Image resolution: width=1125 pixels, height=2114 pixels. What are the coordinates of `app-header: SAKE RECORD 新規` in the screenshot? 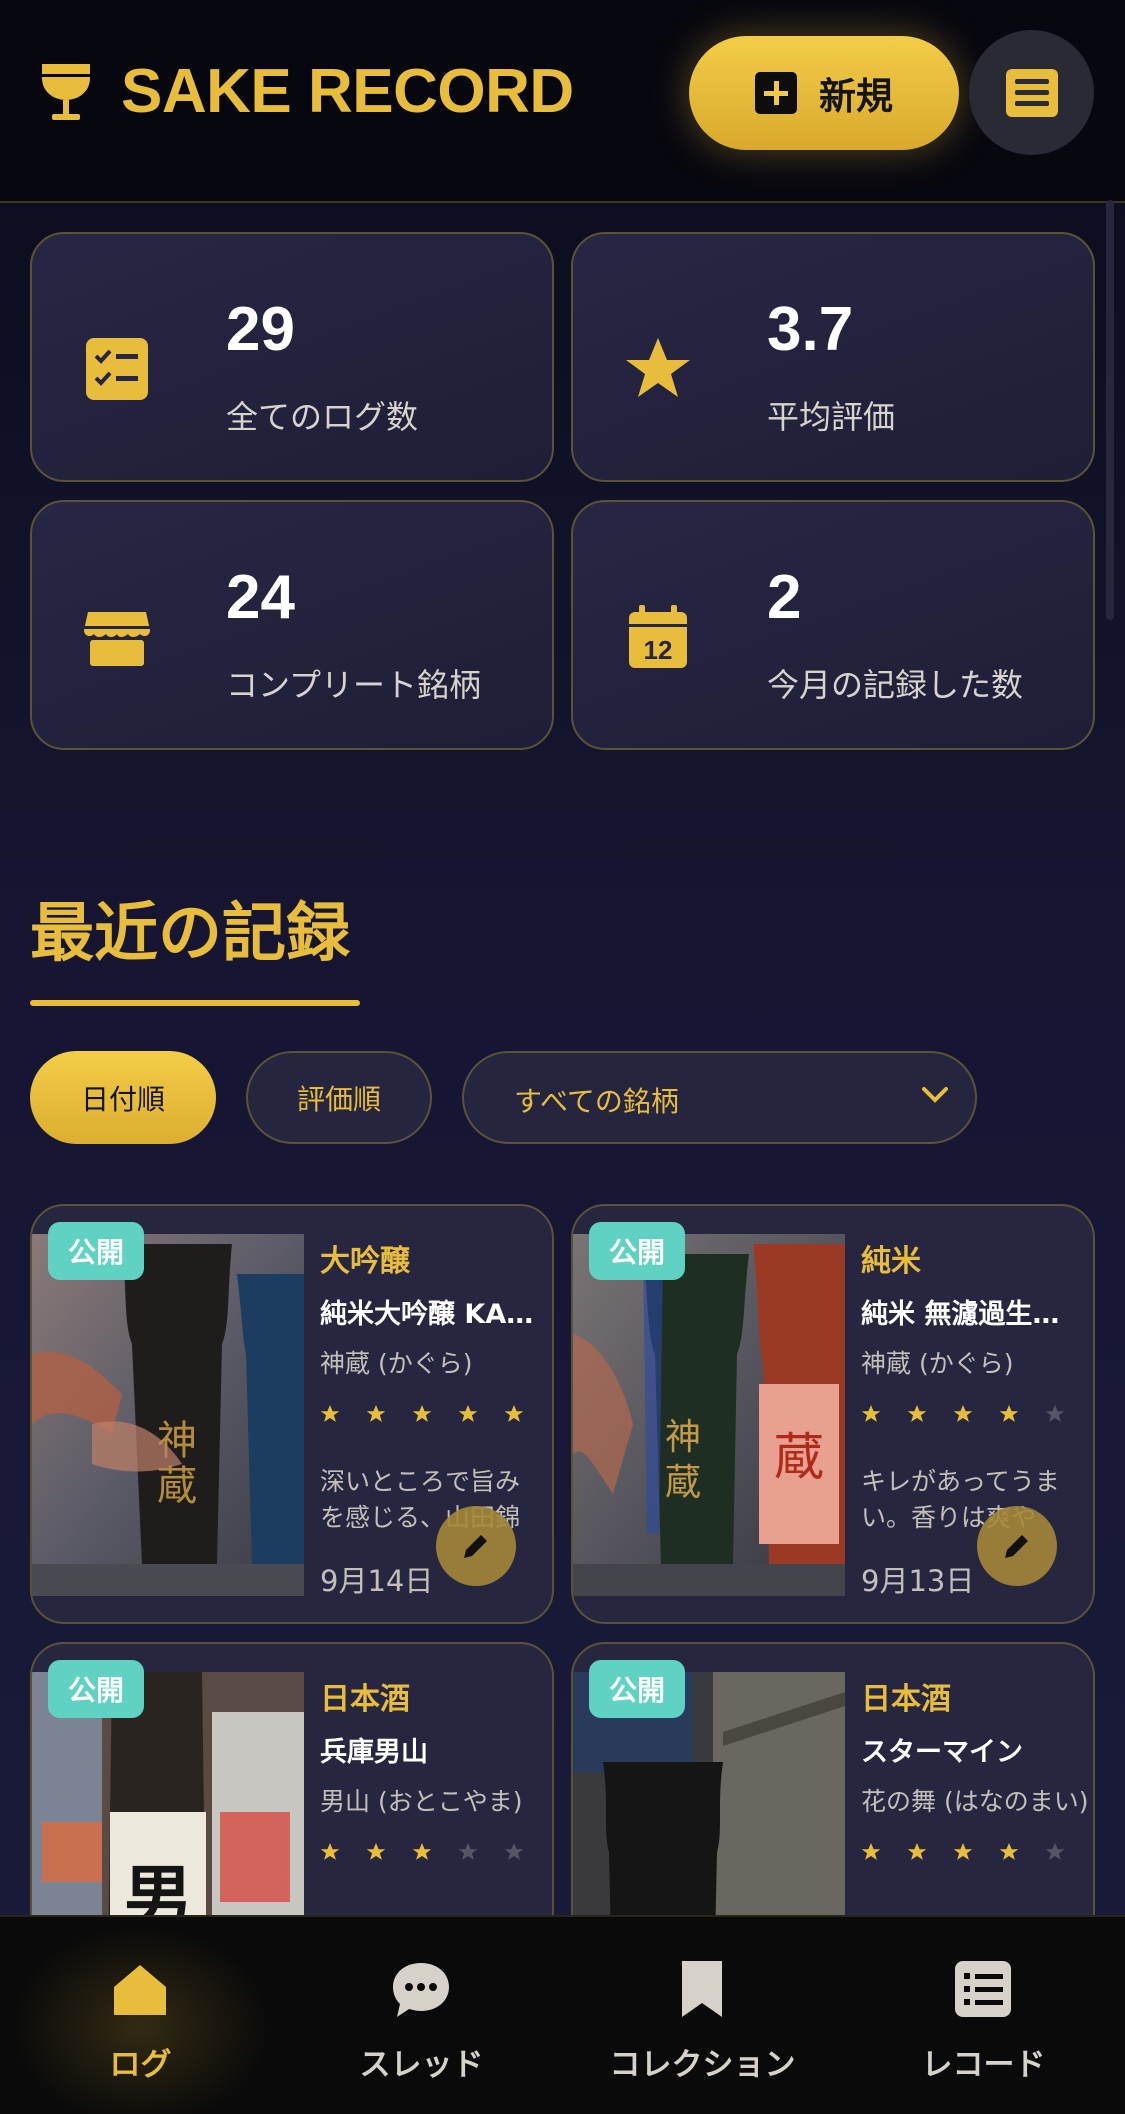 It's located at (562, 101).